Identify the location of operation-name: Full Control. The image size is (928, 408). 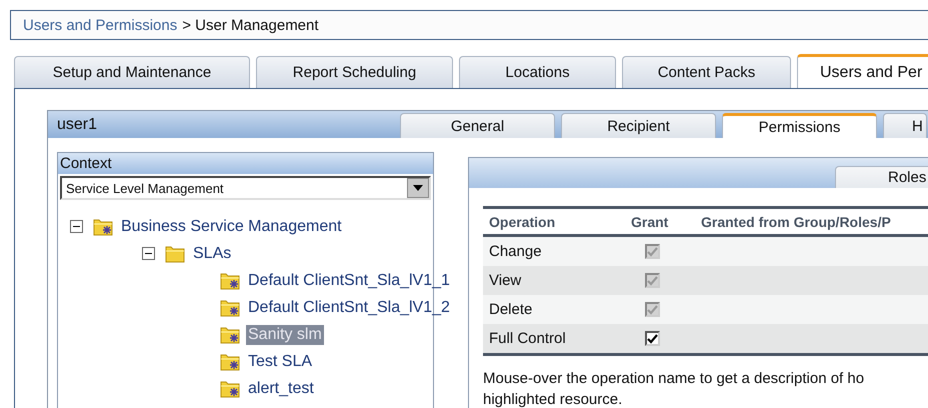
(527, 338).